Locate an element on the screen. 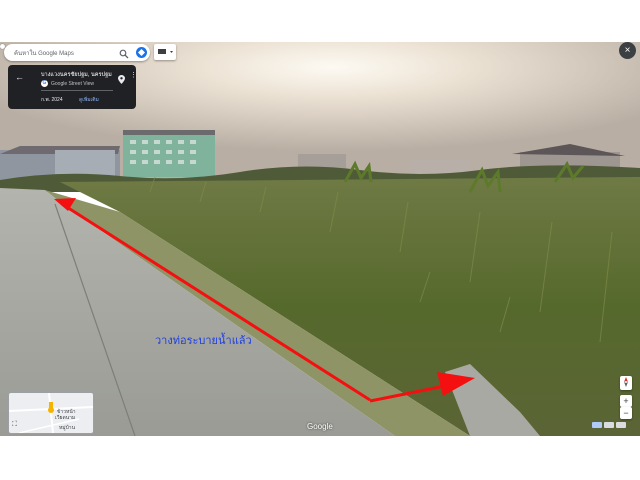 Image resolution: width=640 pixels, height=480 pixels. back-arrow-icon: ← is located at coordinates (19, 77).